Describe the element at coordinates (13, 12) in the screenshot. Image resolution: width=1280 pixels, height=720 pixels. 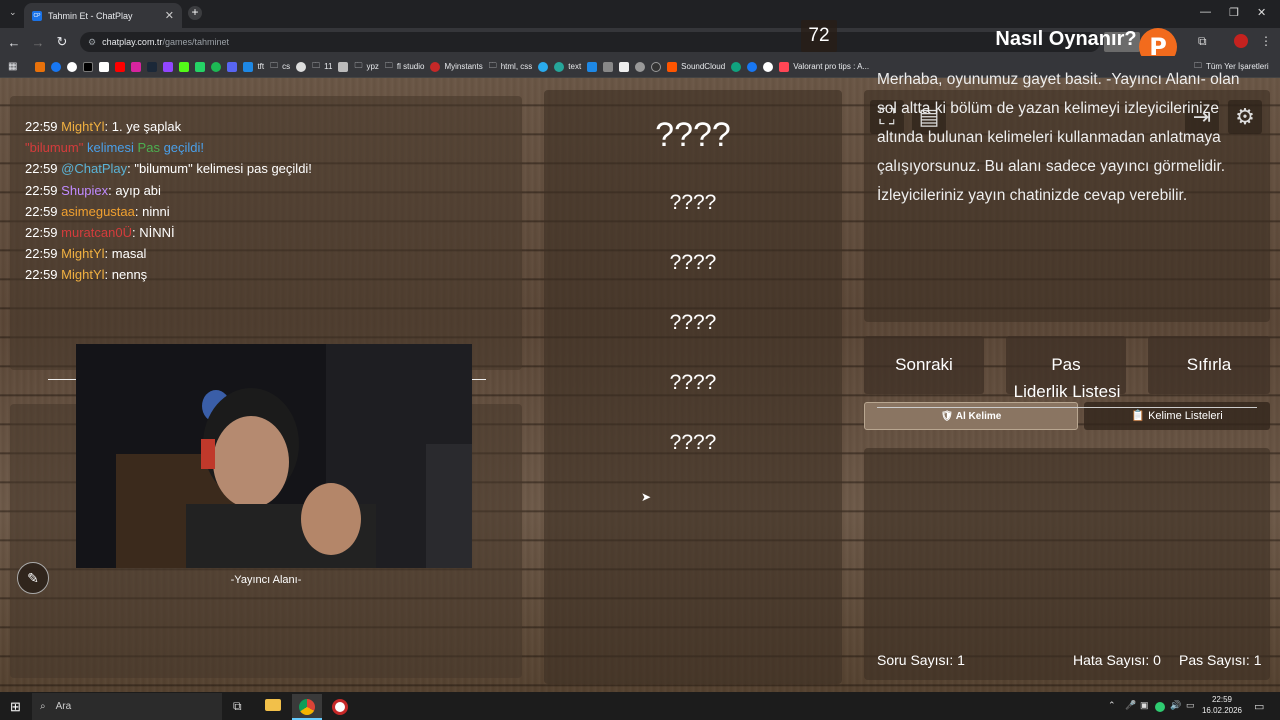
I see `tab-list-chevron-icon: ⌄` at that location.